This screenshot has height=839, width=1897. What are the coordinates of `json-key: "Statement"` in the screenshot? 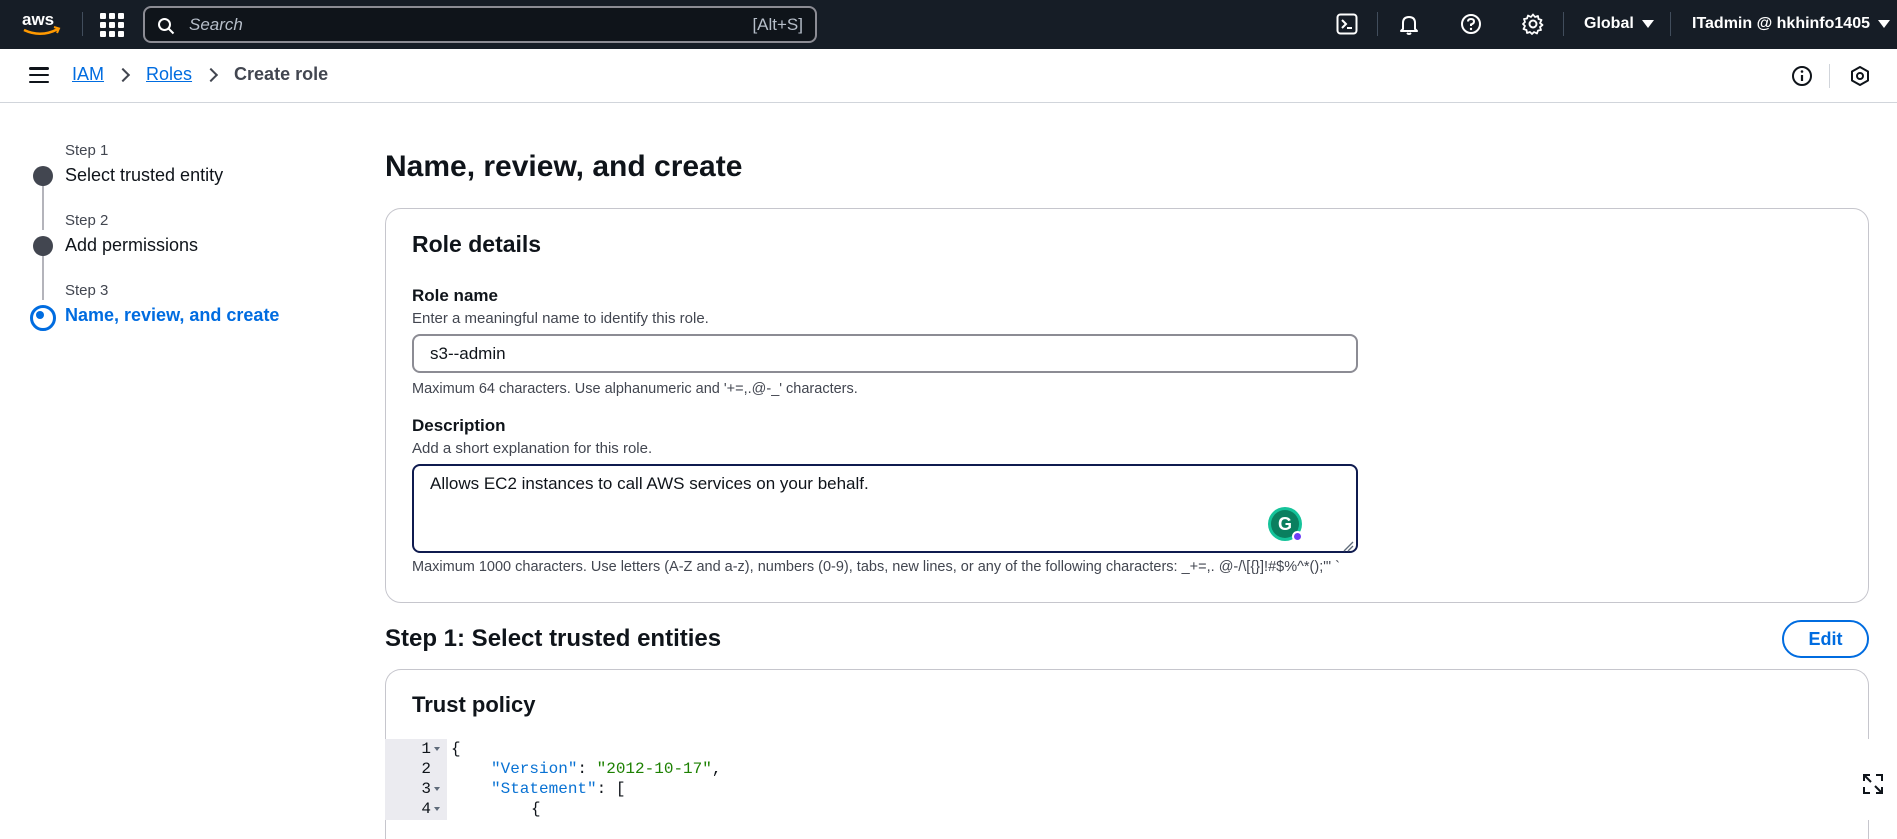 It's located at (544, 789).